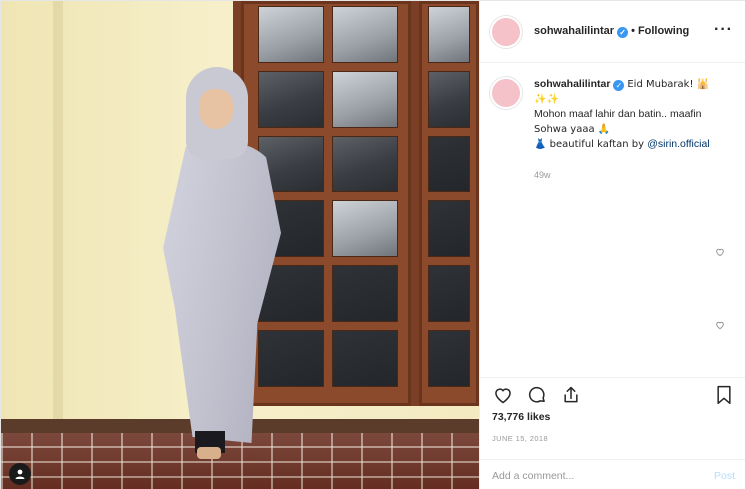  I want to click on heart-icon, so click(503, 396).